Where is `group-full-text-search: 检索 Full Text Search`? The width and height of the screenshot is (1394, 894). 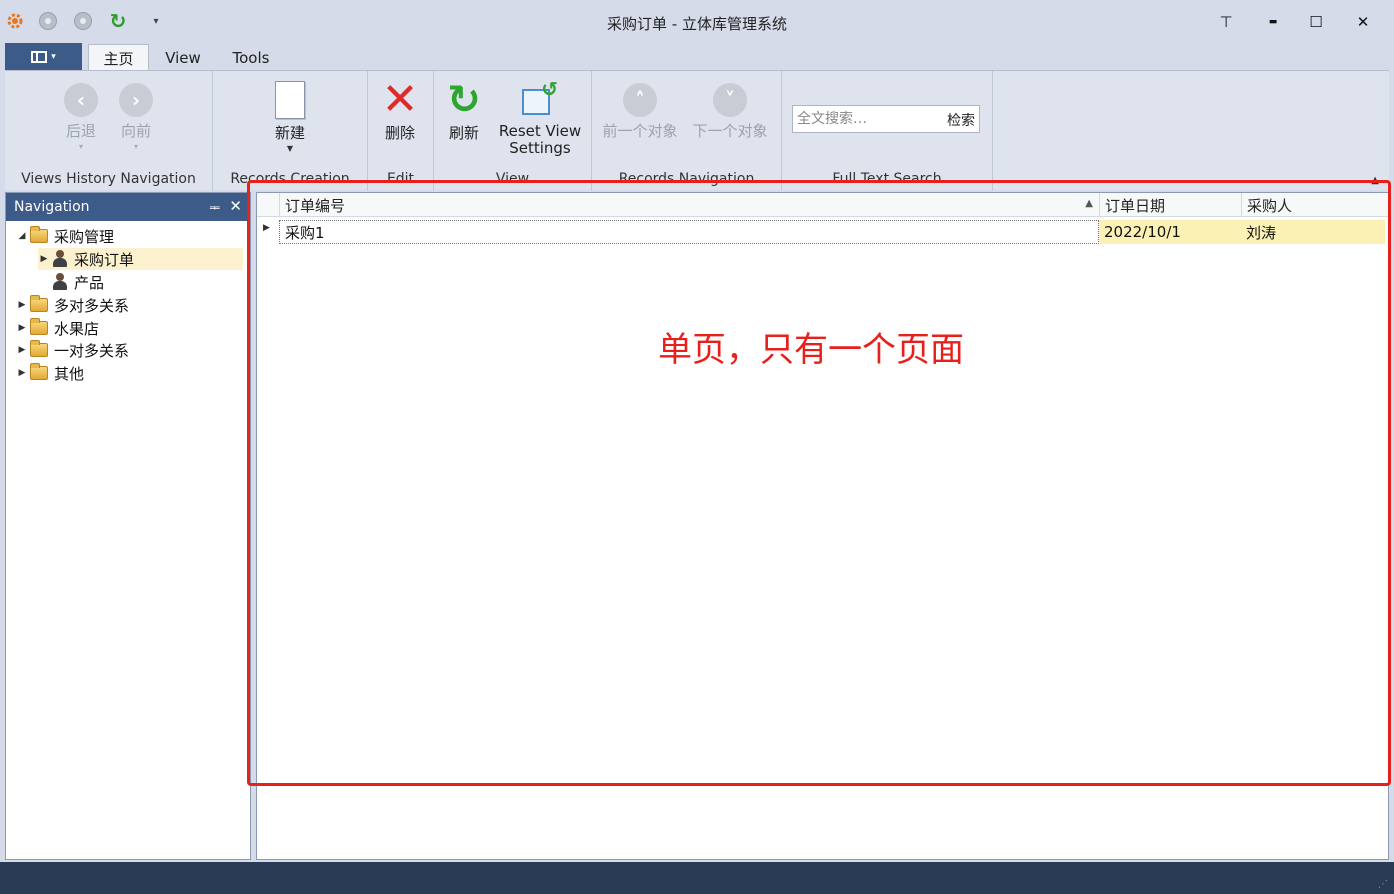 group-full-text-search: 检索 Full Text Search is located at coordinates (887, 131).